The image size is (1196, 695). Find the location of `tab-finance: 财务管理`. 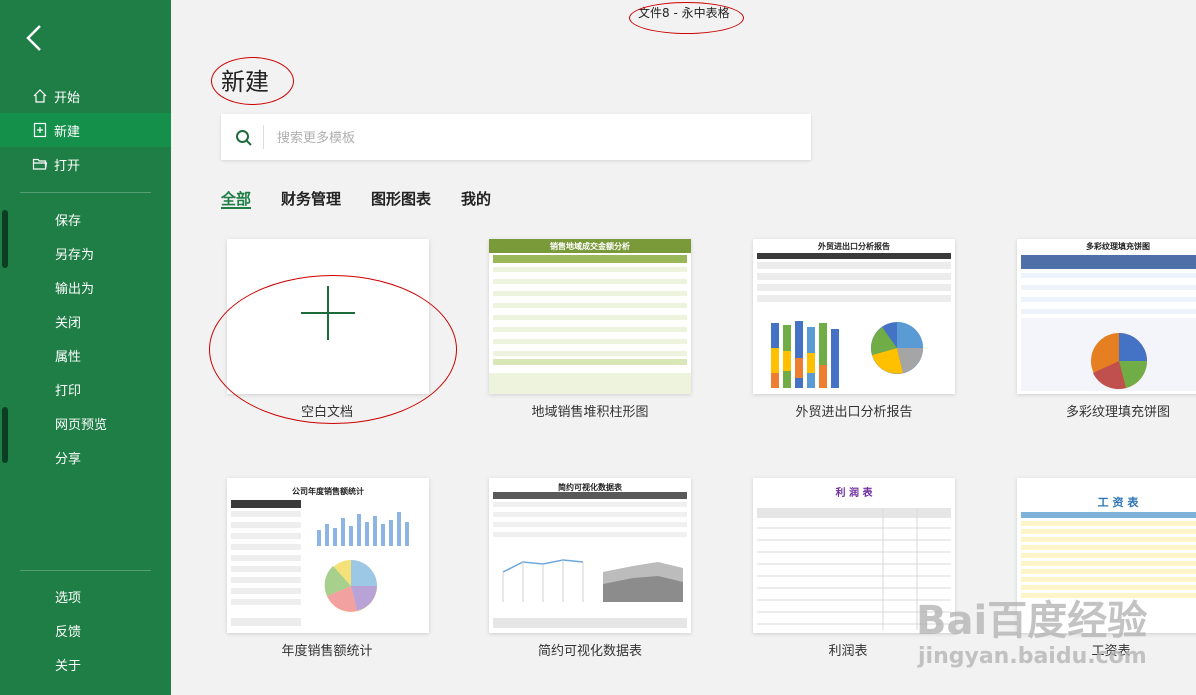

tab-finance: 财务管理 is located at coordinates (311, 198).